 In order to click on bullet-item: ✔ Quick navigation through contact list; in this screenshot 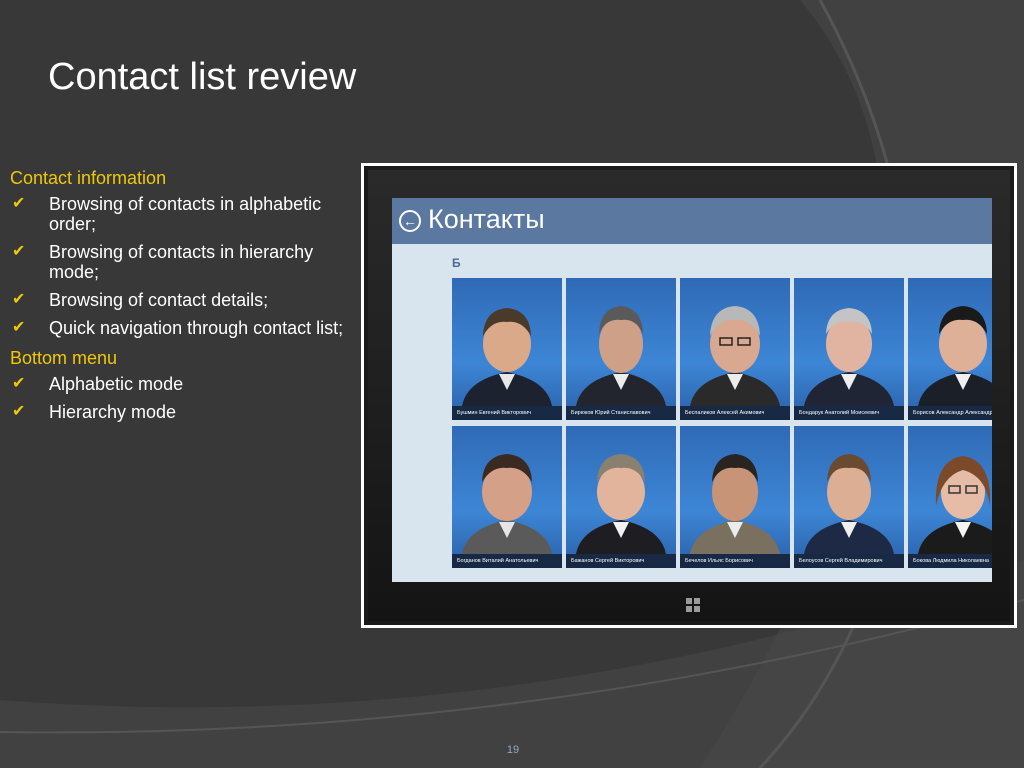, I will do `click(178, 328)`.